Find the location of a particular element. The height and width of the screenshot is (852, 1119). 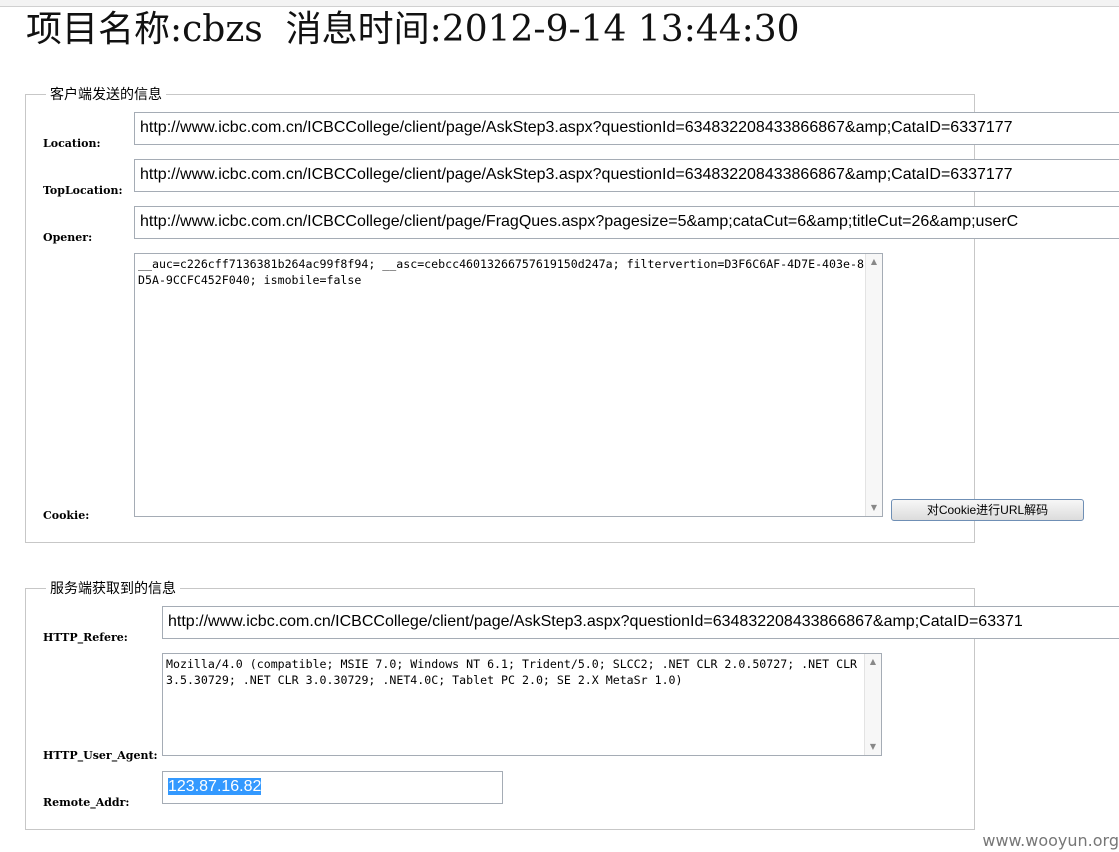

toplocation-label: TopLocation: is located at coordinates (83, 190).